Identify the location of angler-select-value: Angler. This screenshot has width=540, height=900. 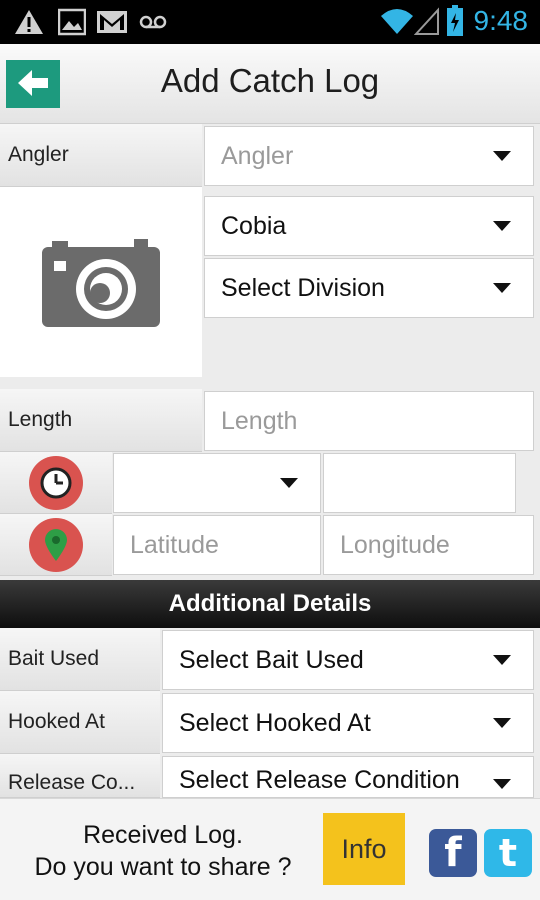
(257, 155).